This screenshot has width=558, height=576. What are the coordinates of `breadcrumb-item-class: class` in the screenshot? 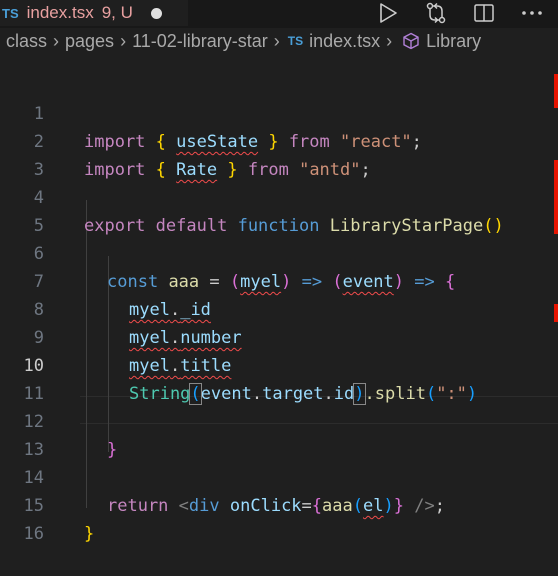 It's located at (26, 41).